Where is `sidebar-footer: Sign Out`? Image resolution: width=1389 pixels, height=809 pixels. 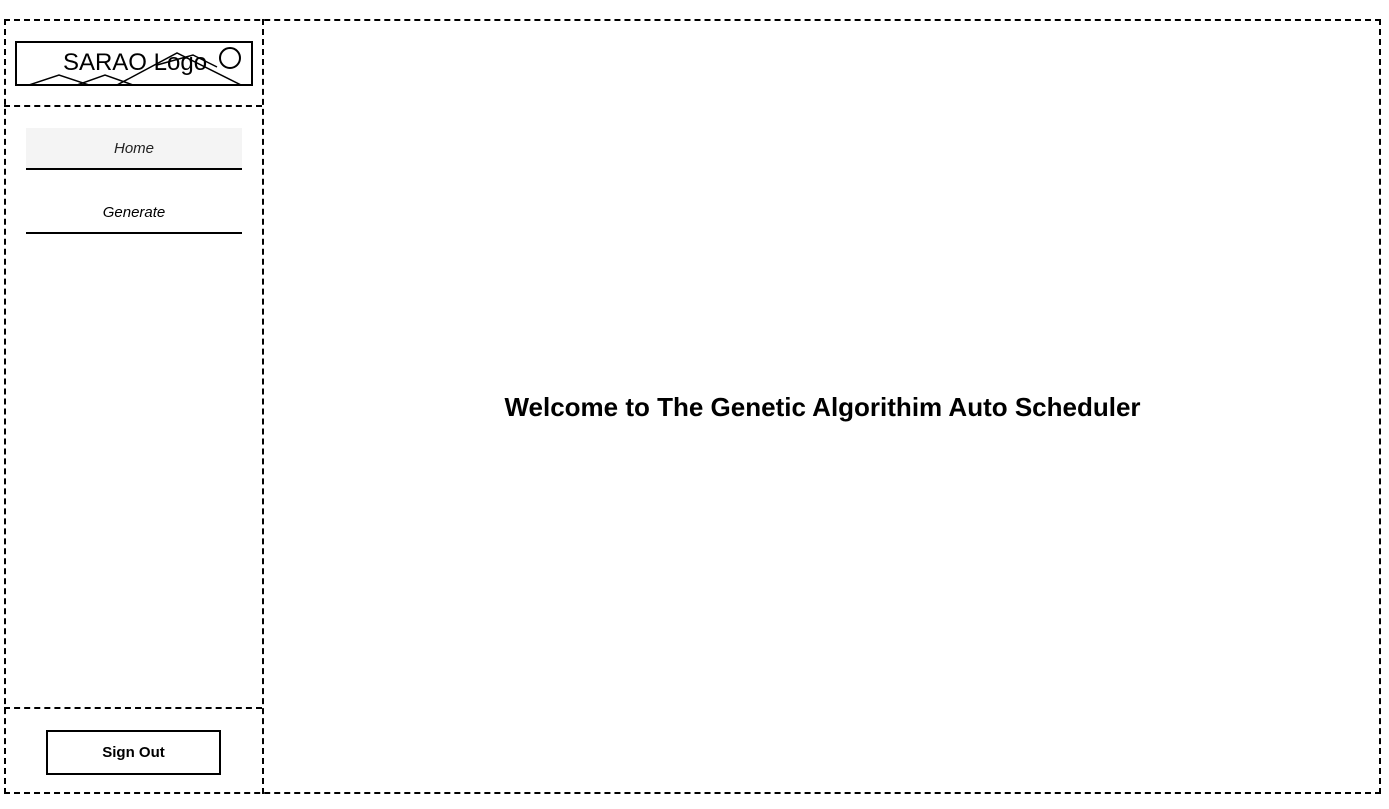
sidebar-footer: Sign Out is located at coordinates (133, 749).